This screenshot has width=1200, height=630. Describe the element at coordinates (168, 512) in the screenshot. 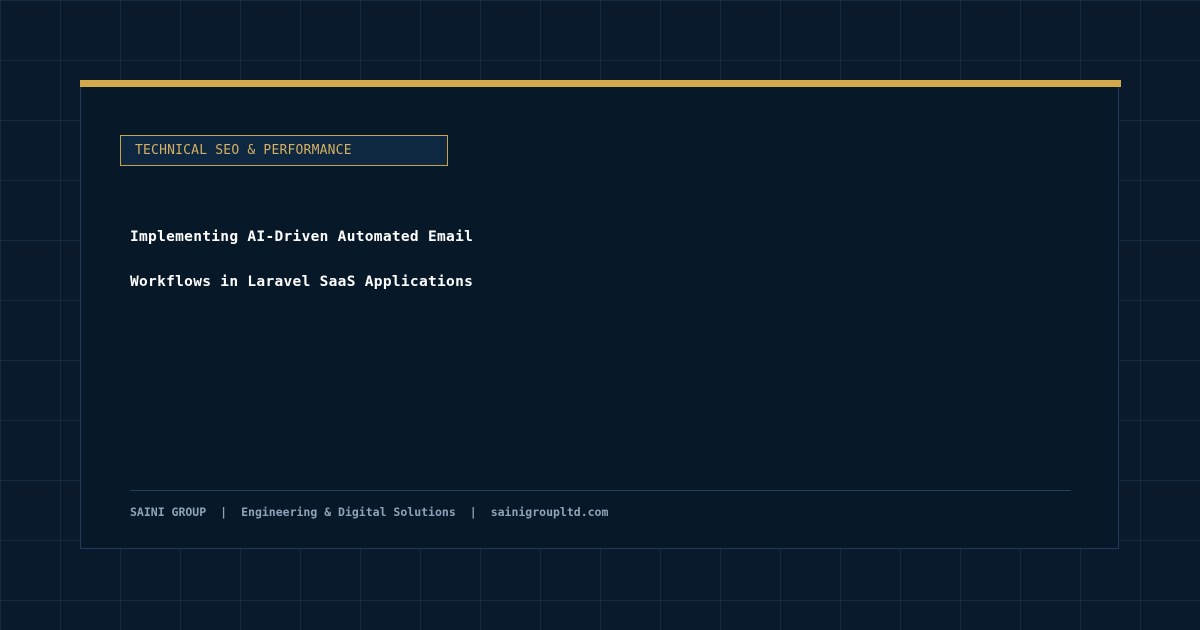

I see `footer-brand: SAINI GROUP` at that location.